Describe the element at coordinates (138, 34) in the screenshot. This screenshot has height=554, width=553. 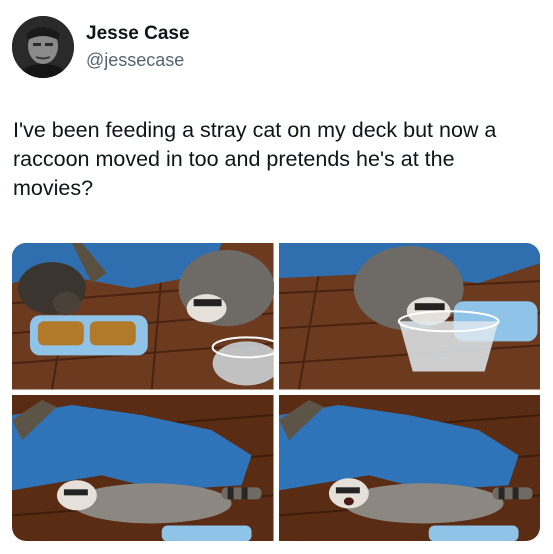
I see `display-name: Jesse Case` at that location.